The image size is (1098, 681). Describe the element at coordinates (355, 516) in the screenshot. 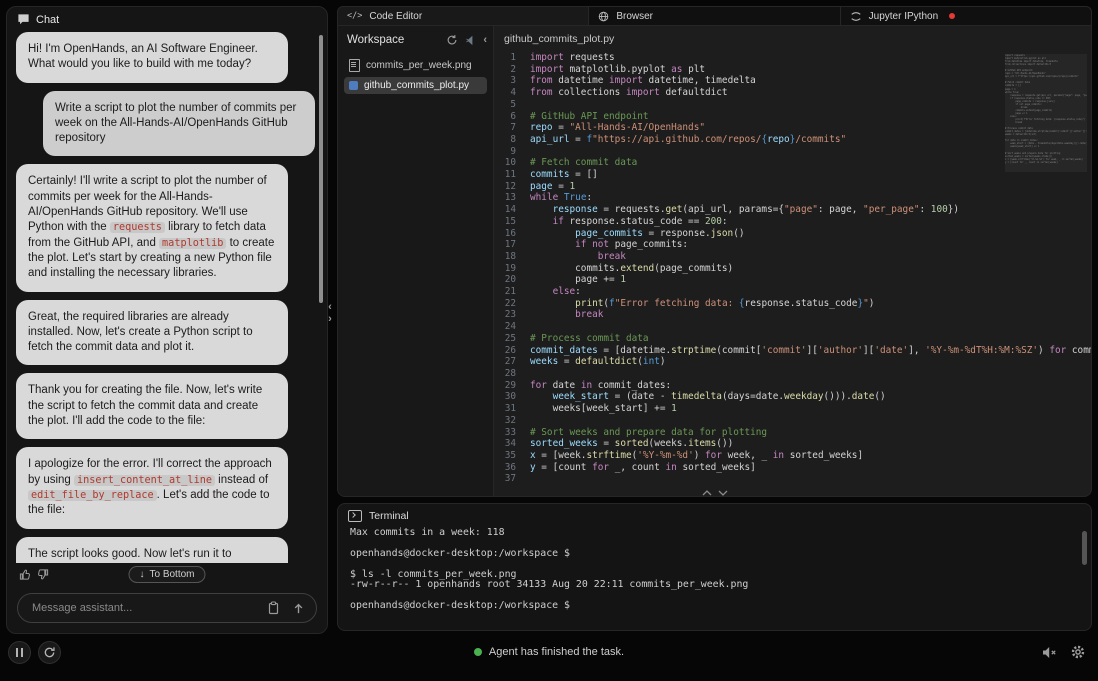

I see `terminal-icon` at that location.